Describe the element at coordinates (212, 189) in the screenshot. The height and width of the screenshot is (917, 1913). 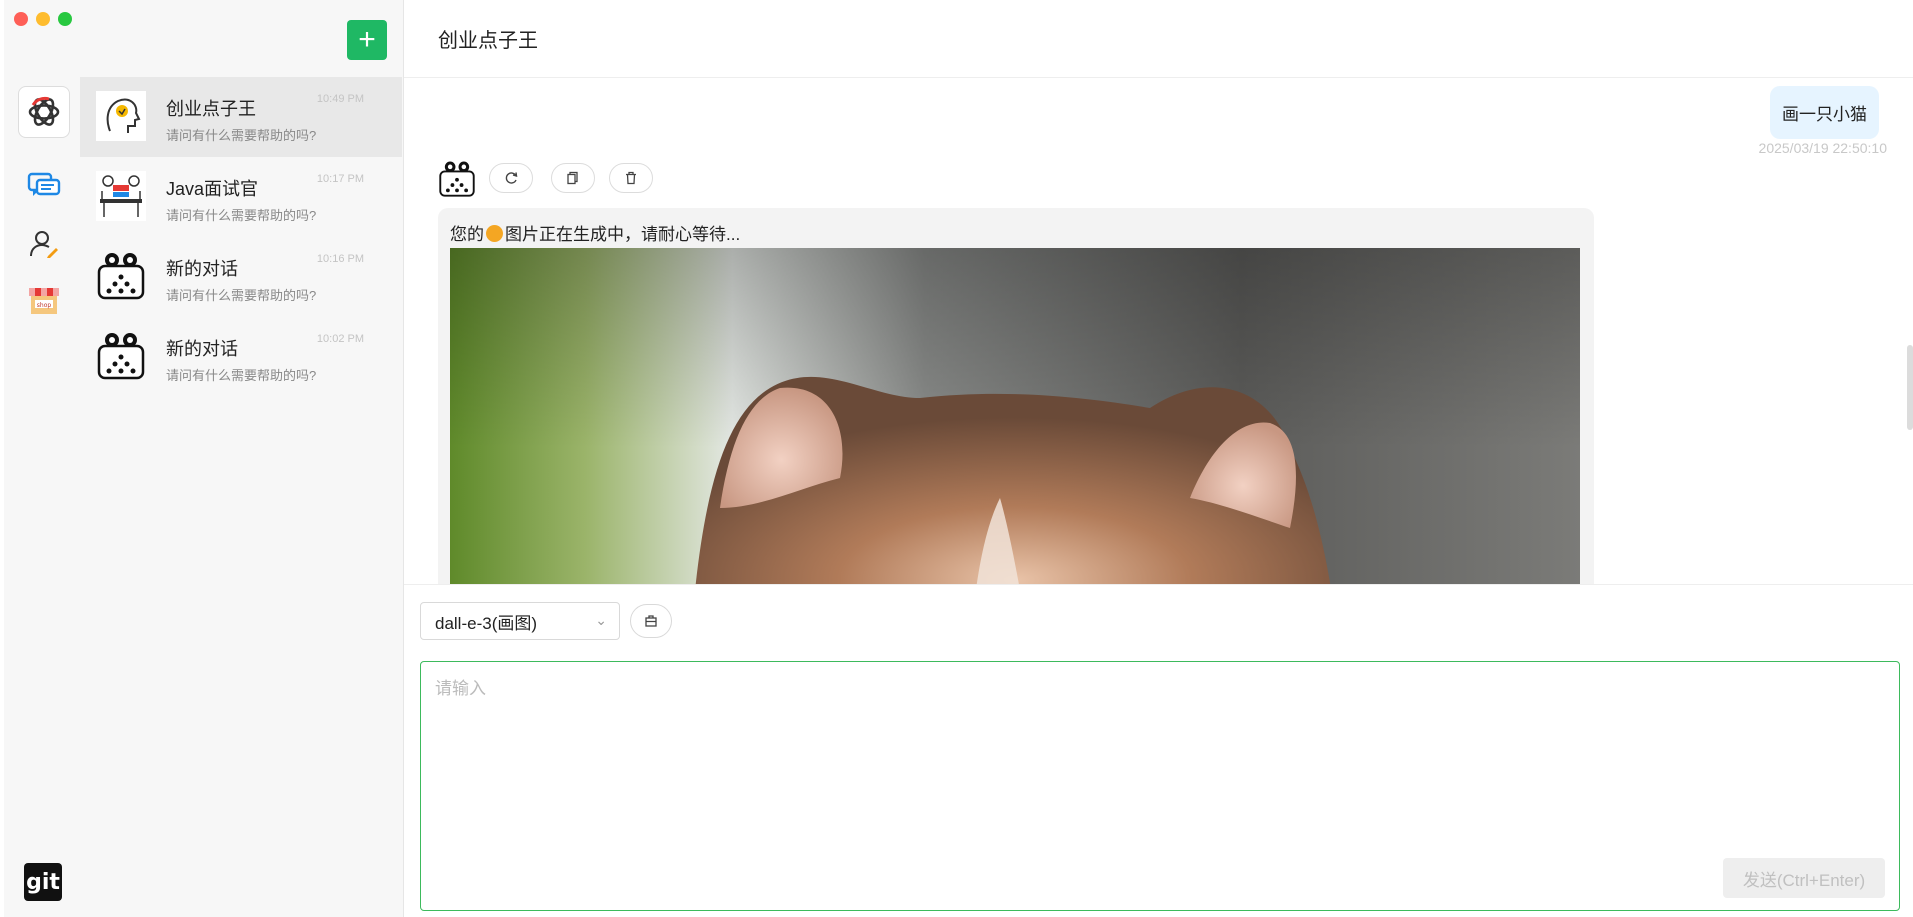
I see `conversation-title: Java面试官` at that location.